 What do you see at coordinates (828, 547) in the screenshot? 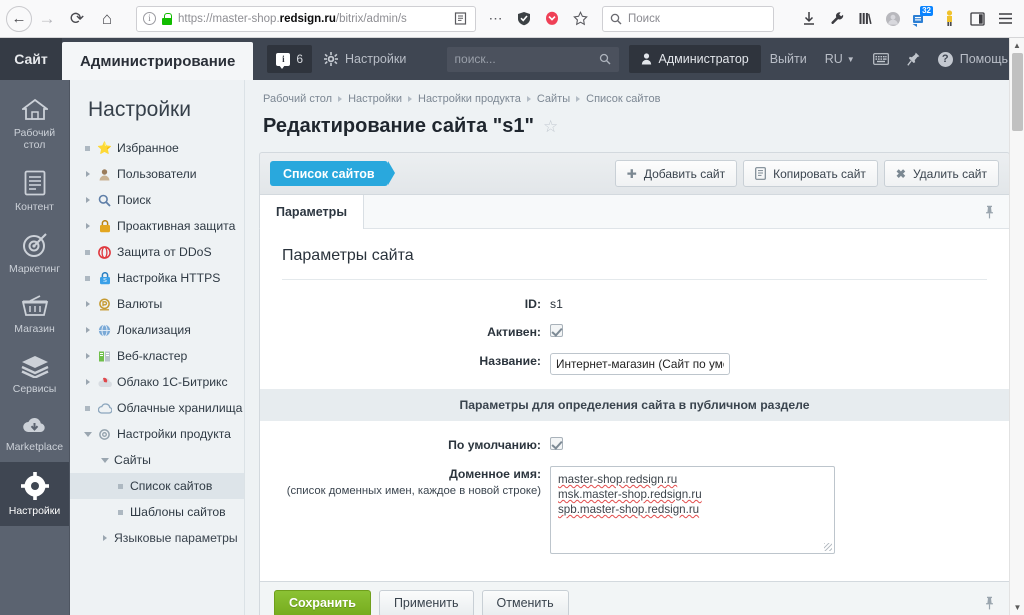
I see `resize-handle` at bounding box center [828, 547].